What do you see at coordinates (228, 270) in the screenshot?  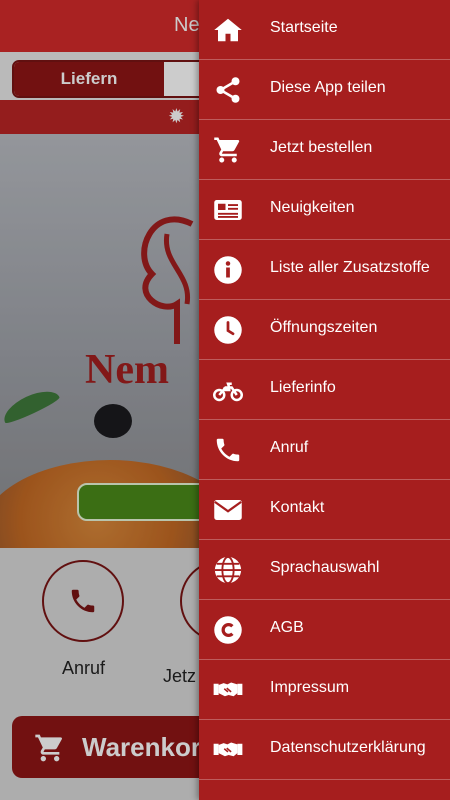 I see `info-icon` at bounding box center [228, 270].